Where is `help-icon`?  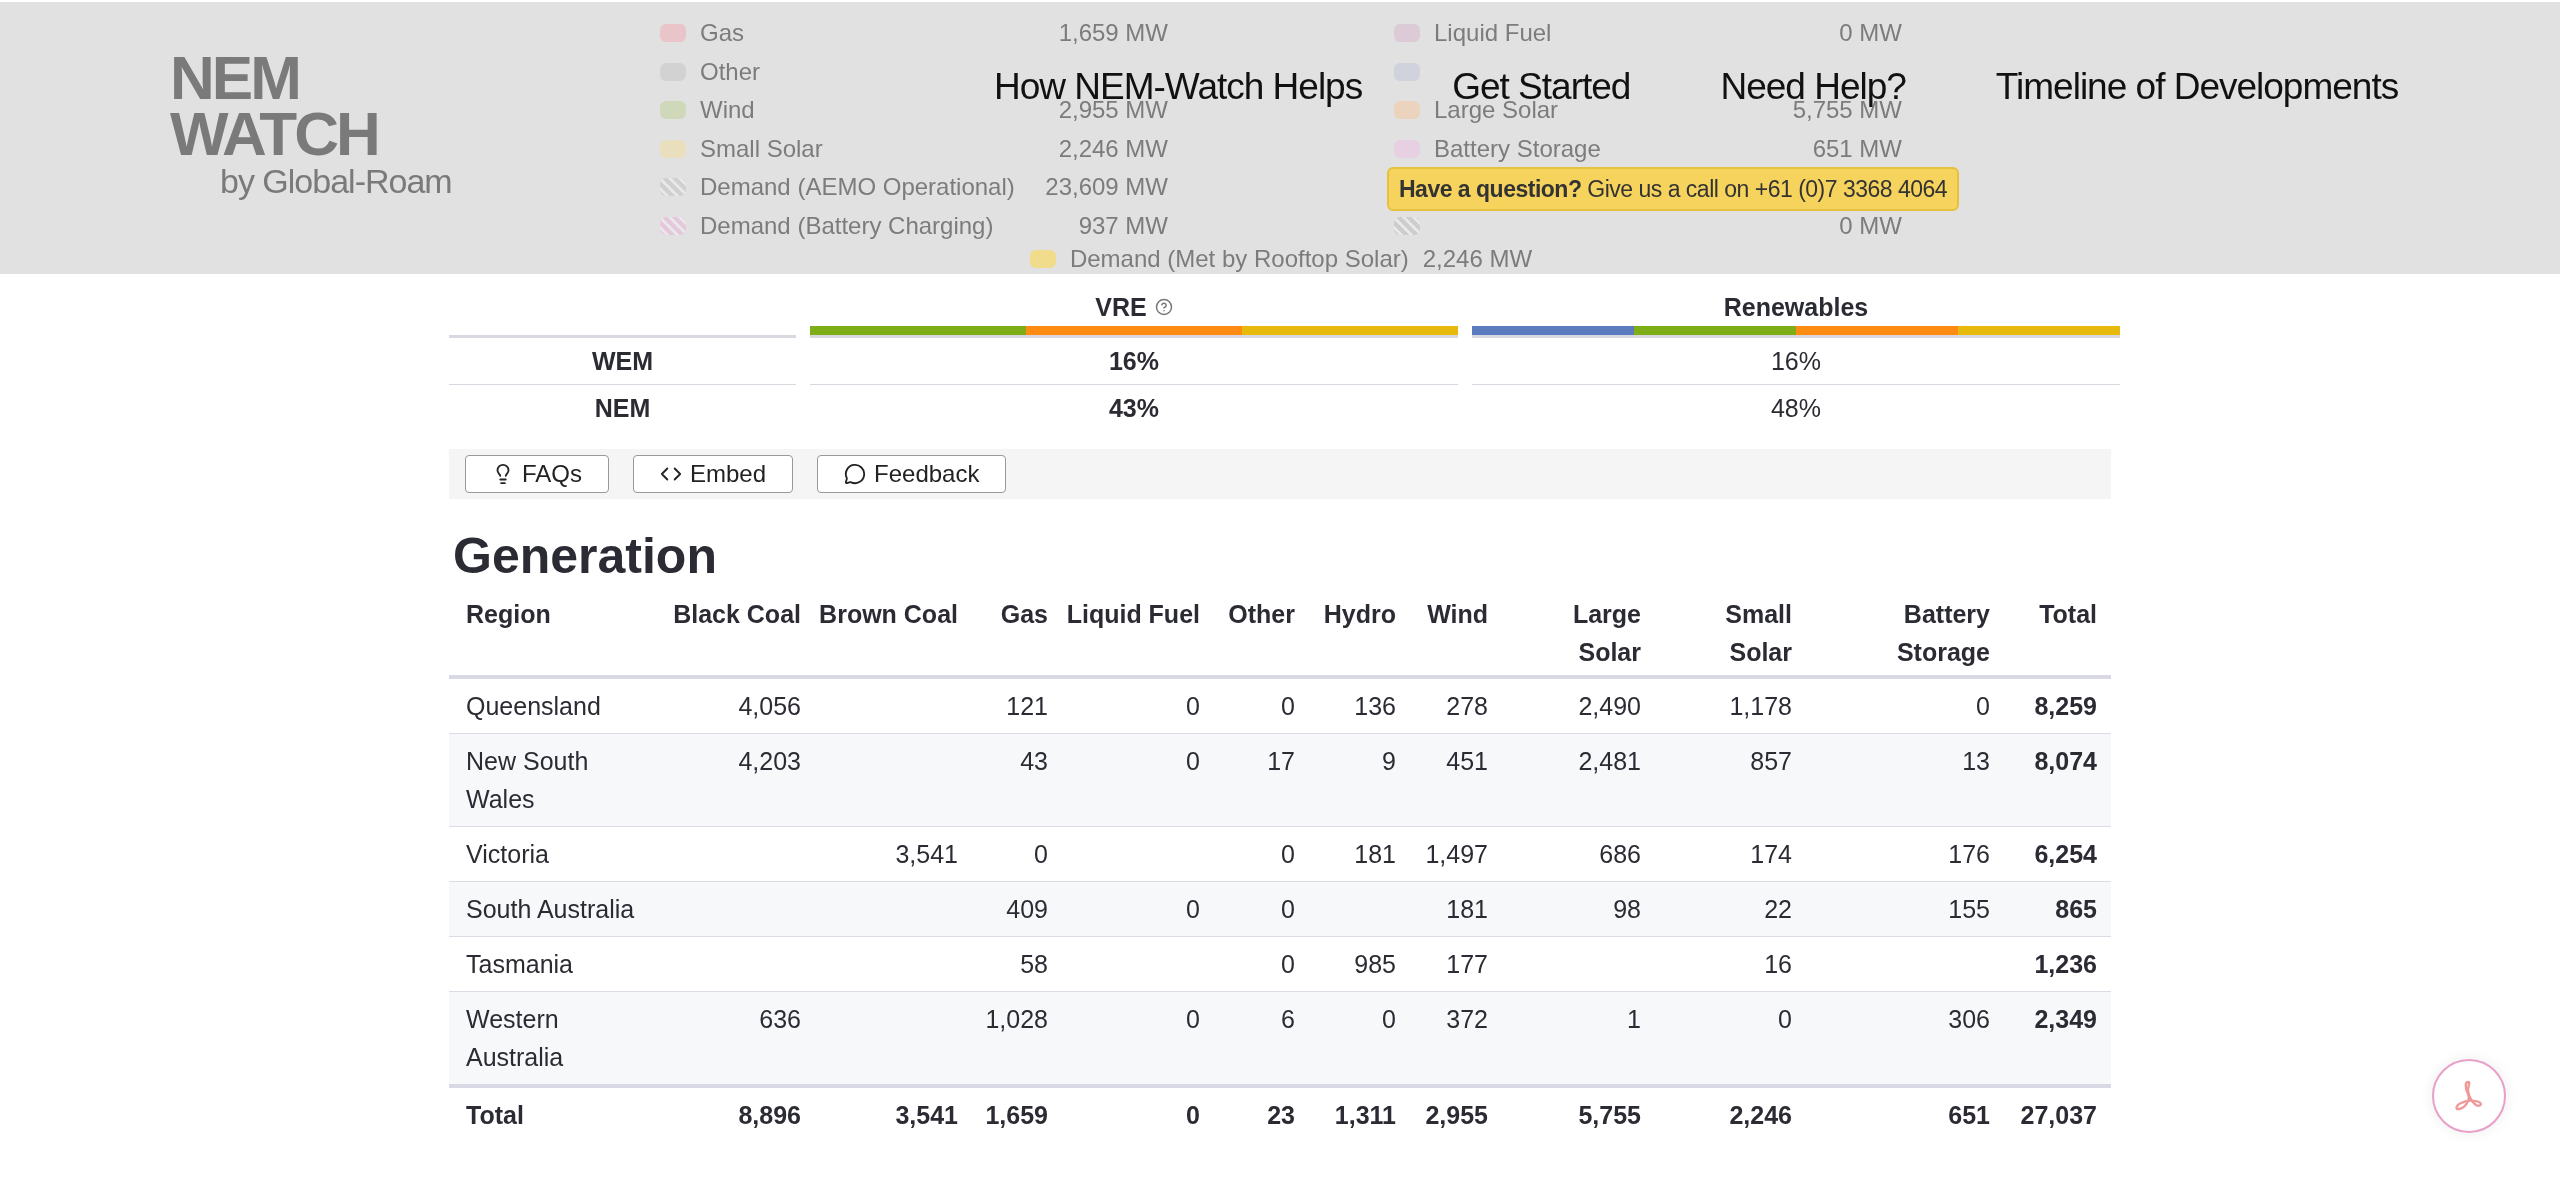
help-icon is located at coordinates (1163, 307).